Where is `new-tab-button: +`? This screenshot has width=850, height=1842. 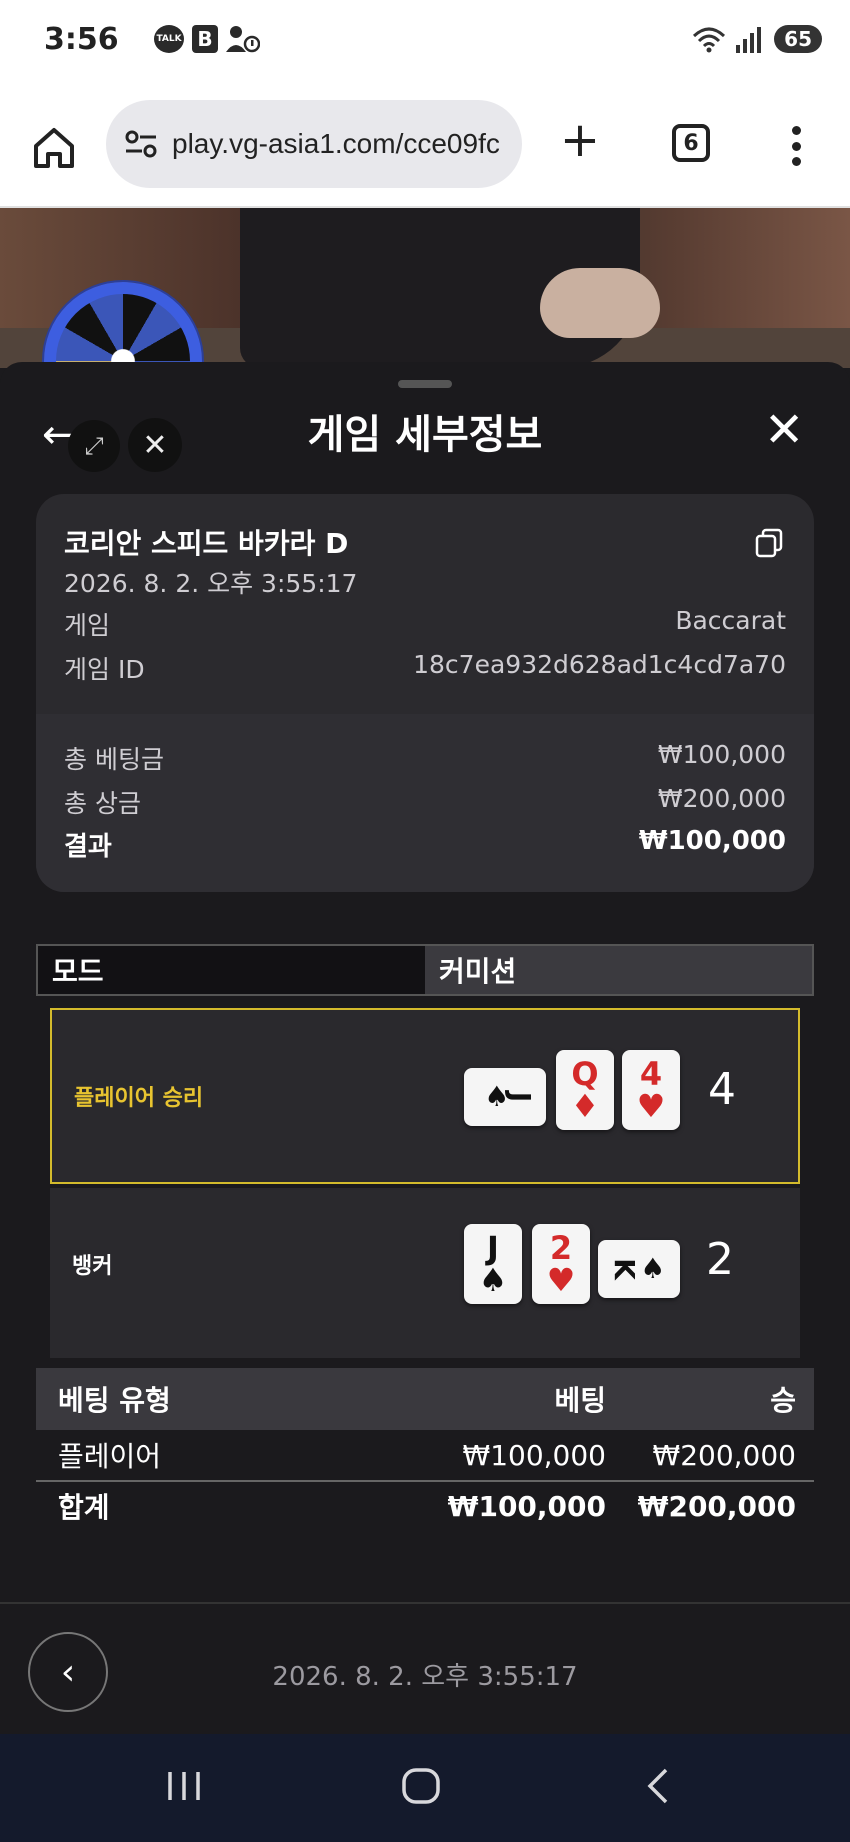 new-tab-button: + is located at coordinates (580, 140).